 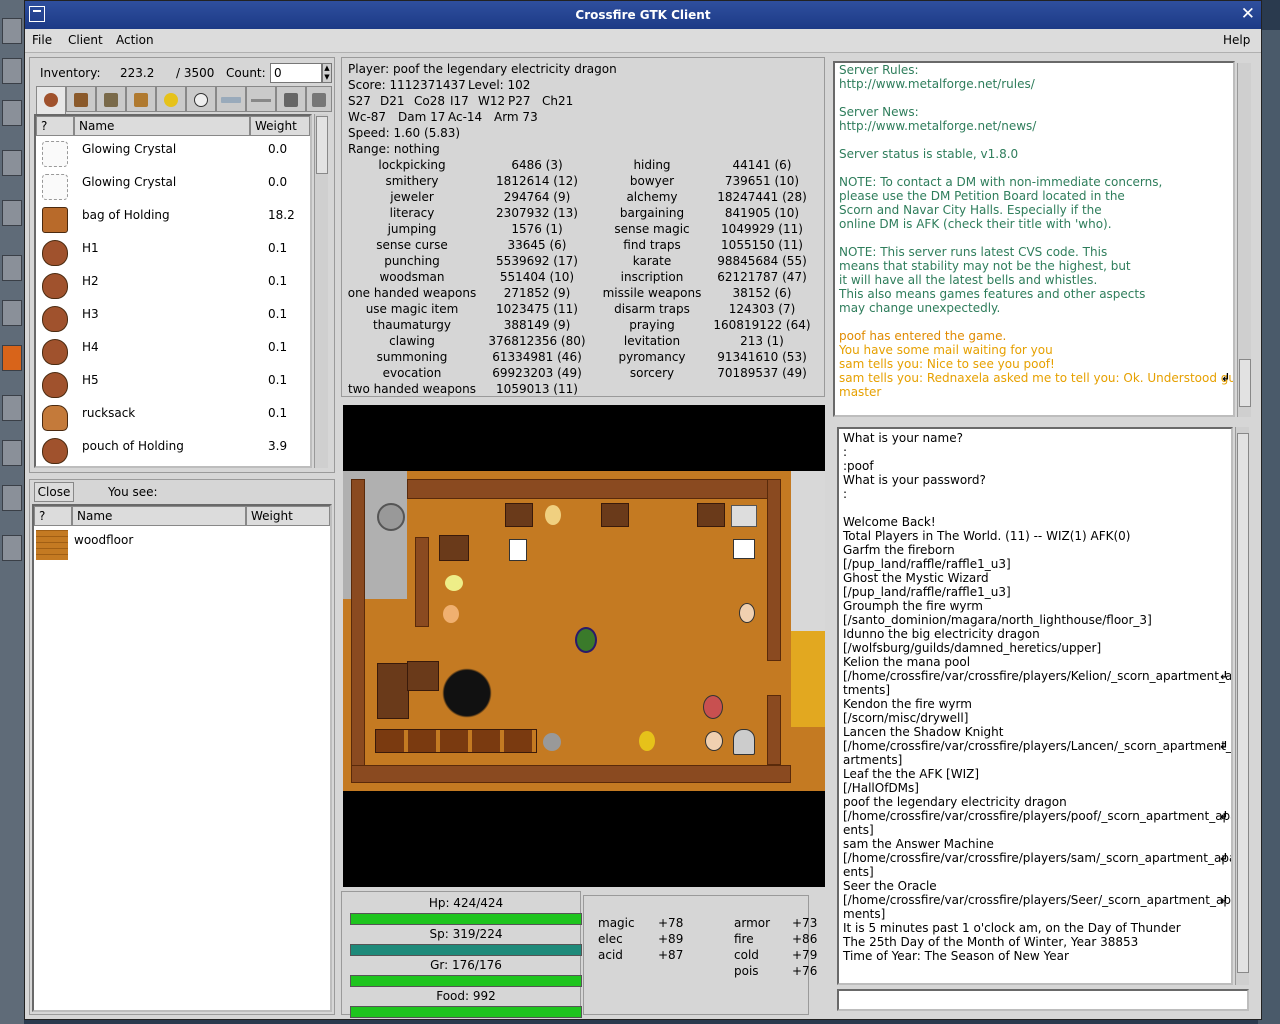 I want to click on list-item: H5 0.1, so click(x=175, y=385).